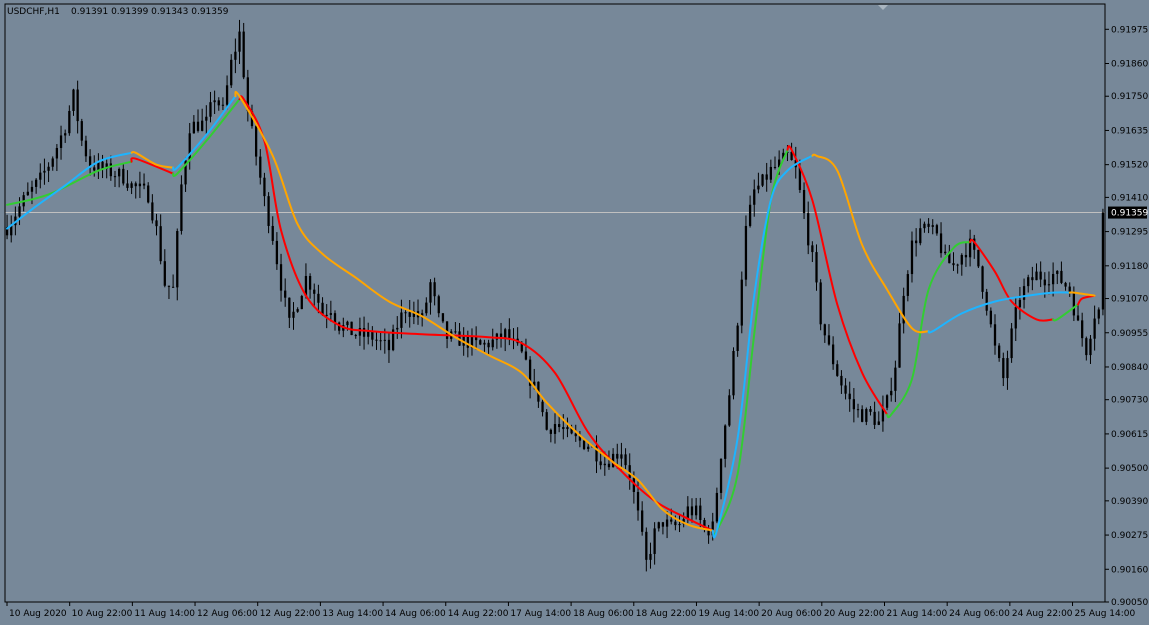 The height and width of the screenshot is (625, 1149). Describe the element at coordinates (979, 614) in the screenshot. I see `x-tick-label: 24 Aug 06:00` at that location.